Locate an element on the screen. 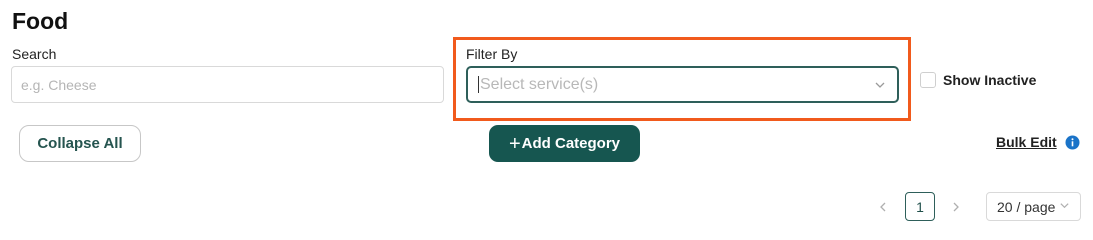  text-cursor is located at coordinates (478, 84).